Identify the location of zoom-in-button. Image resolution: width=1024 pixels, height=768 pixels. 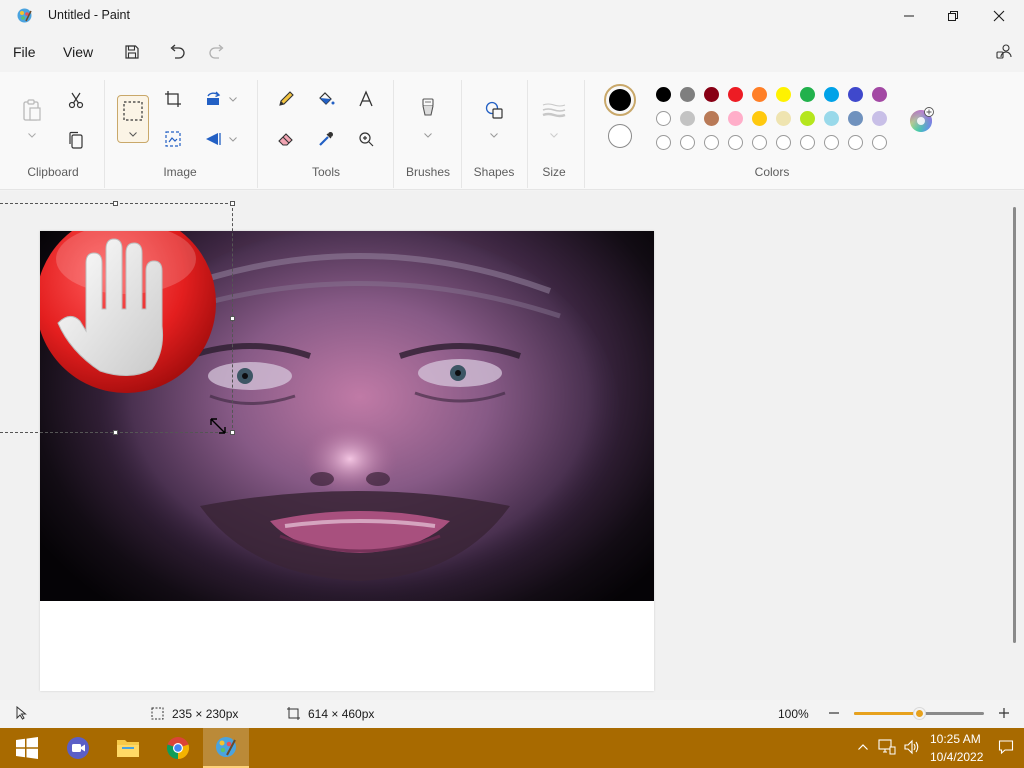
(1004, 713).